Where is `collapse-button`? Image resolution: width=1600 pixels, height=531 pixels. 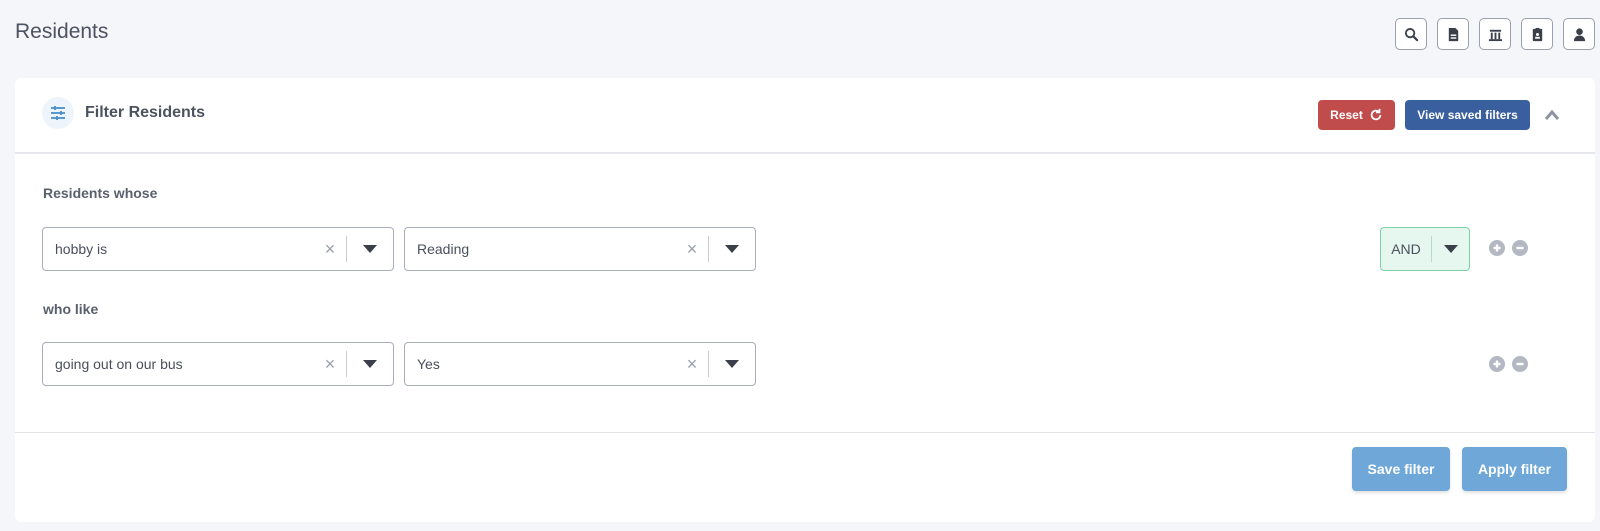
collapse-button is located at coordinates (1552, 115).